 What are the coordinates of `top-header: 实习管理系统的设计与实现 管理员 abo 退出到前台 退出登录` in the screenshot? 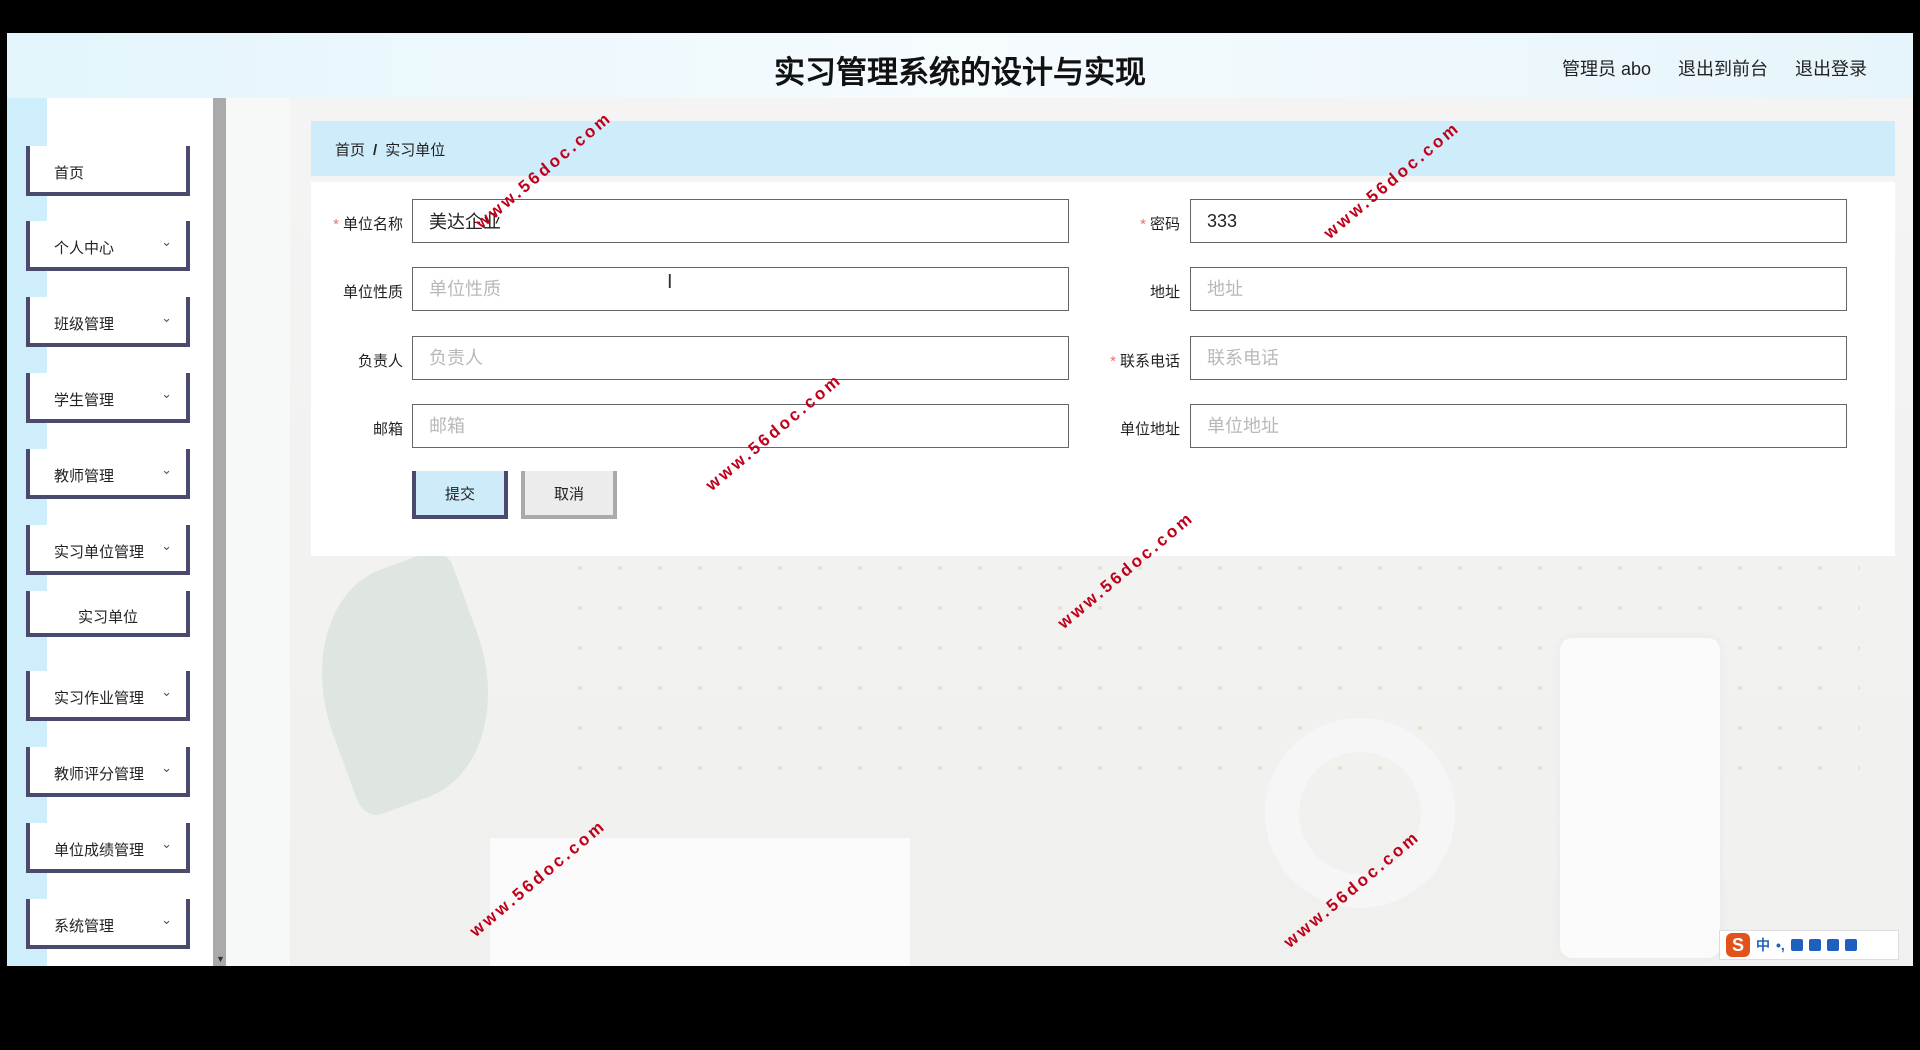 It's located at (960, 65).